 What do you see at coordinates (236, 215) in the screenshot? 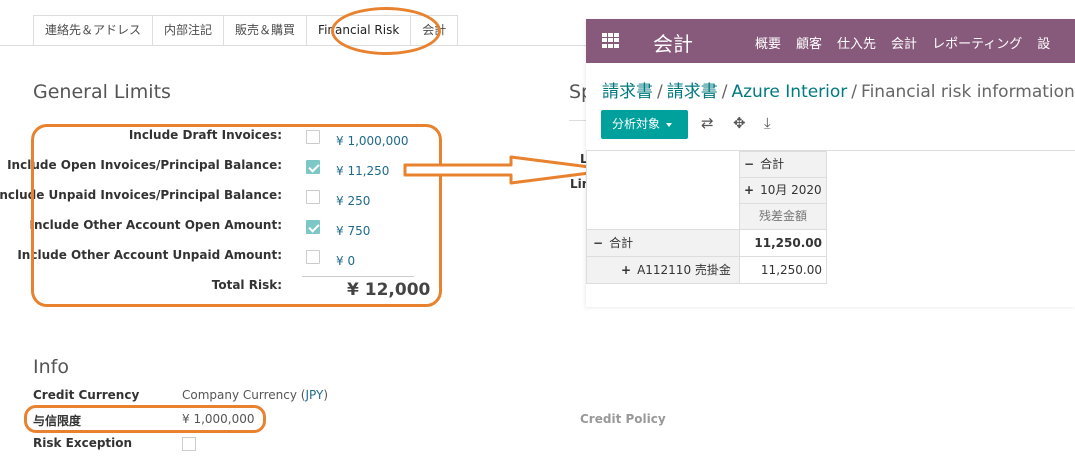
I see `annotation-box-limits` at bounding box center [236, 215].